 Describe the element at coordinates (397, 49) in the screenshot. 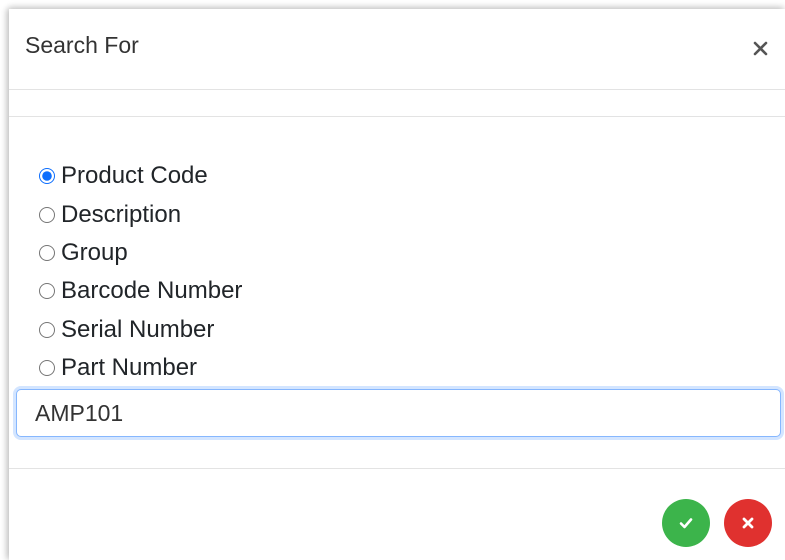

I see `dialog-header: Search For` at that location.